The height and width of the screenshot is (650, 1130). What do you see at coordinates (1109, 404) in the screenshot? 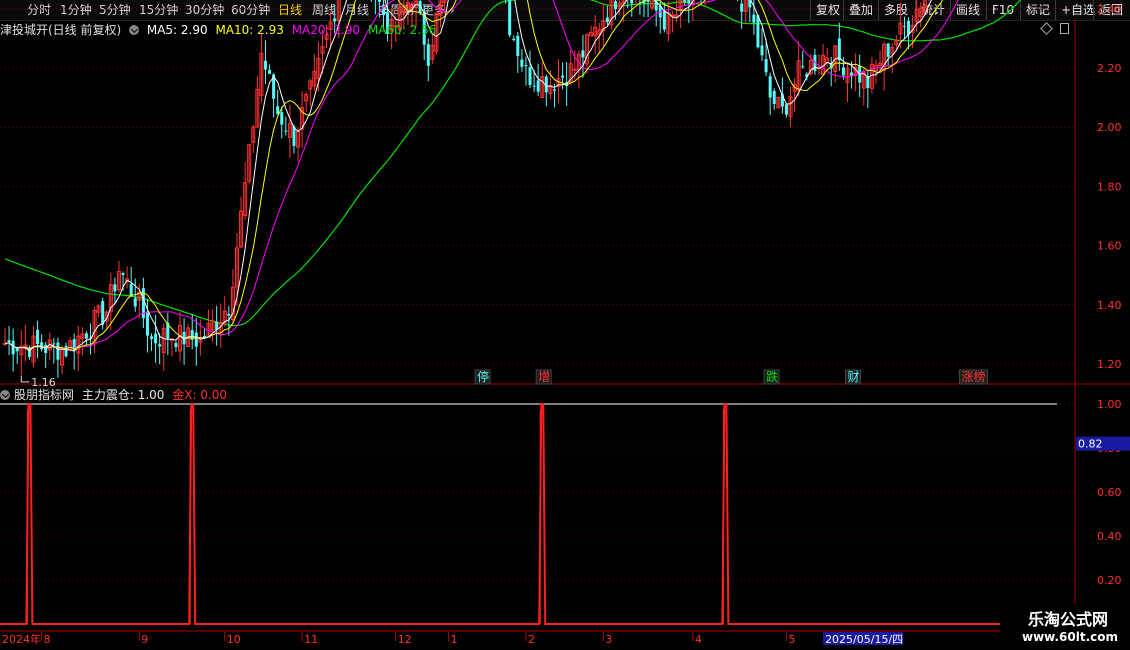
I see `y-tick-indicator: 1.00` at bounding box center [1109, 404].